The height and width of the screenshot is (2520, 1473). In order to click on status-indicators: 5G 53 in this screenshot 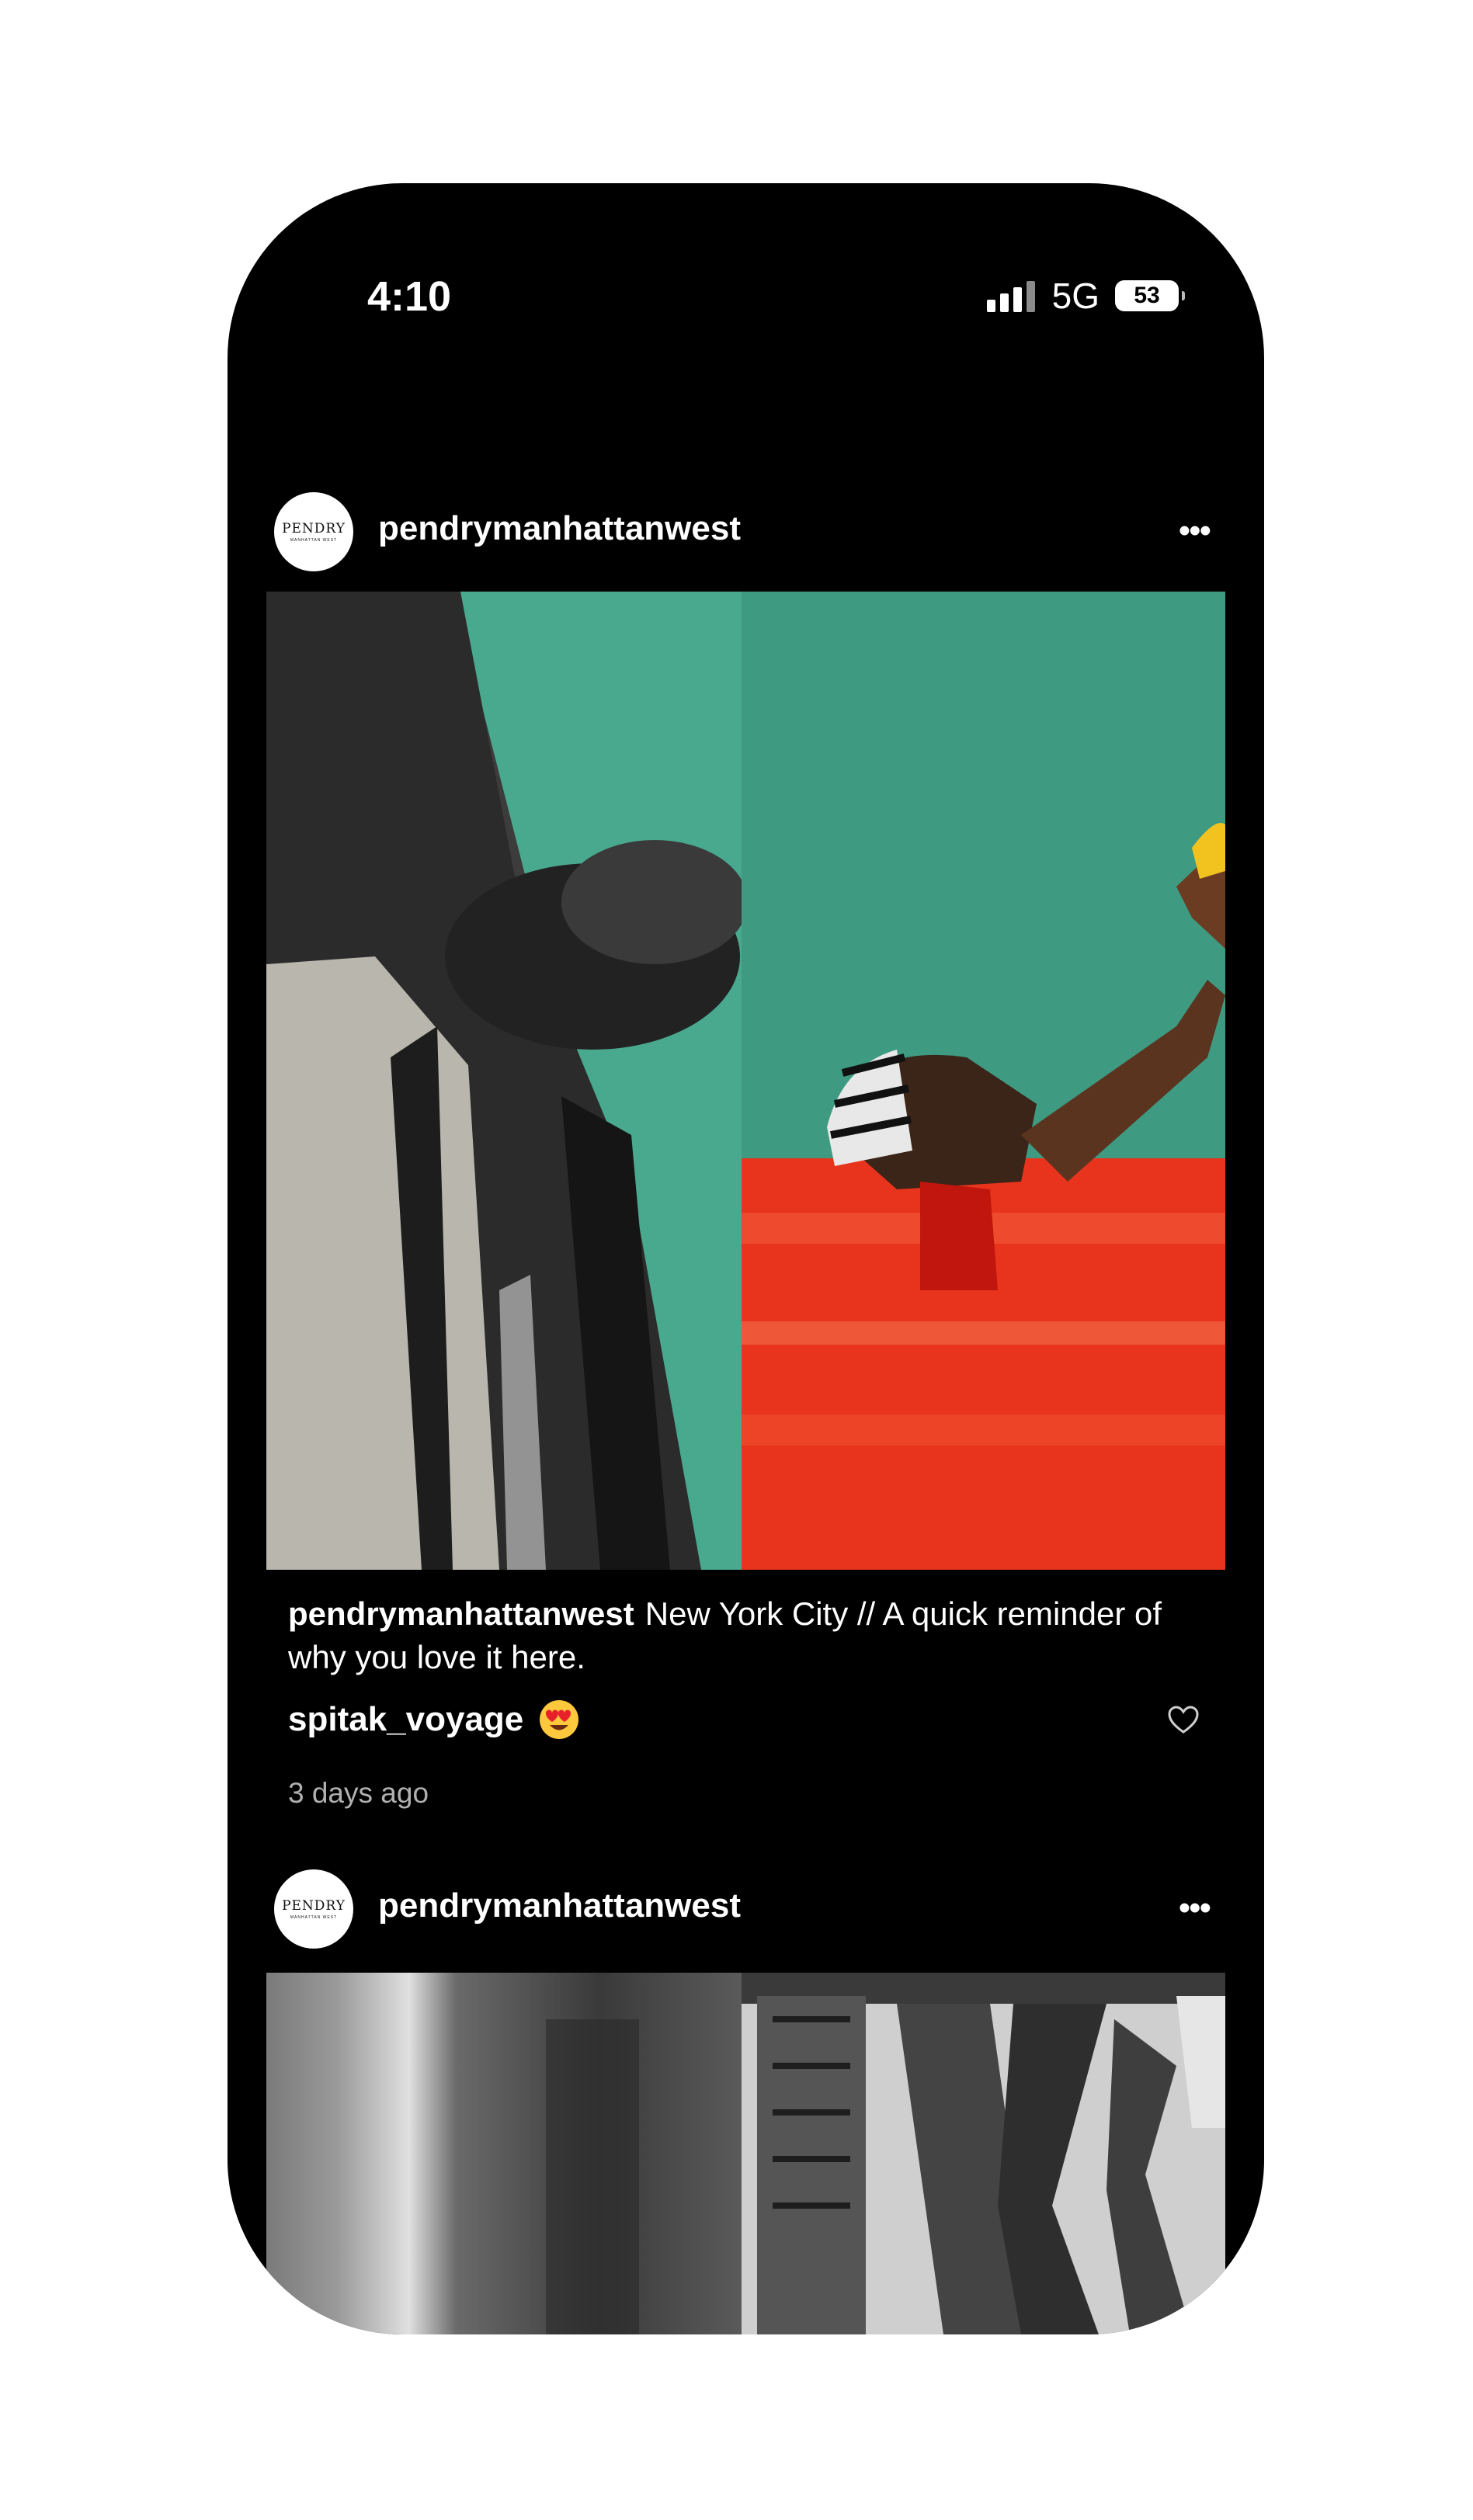, I will do `click(1085, 295)`.